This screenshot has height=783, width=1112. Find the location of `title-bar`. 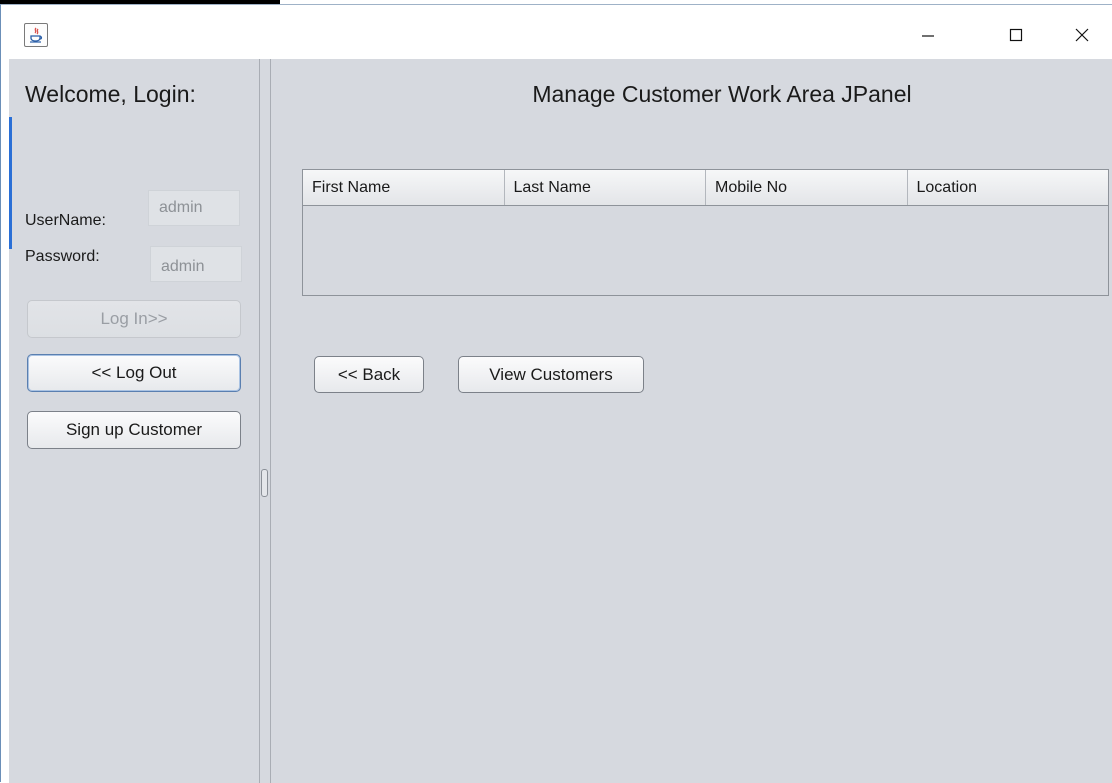

title-bar is located at coordinates (556, 32).